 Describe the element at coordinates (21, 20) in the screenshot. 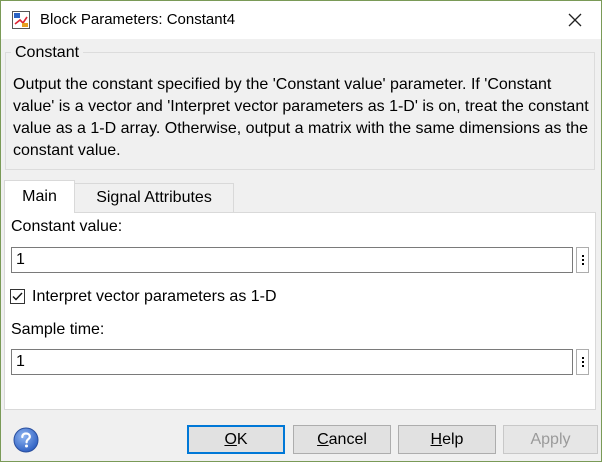

I see `simulink-block-icon` at that location.